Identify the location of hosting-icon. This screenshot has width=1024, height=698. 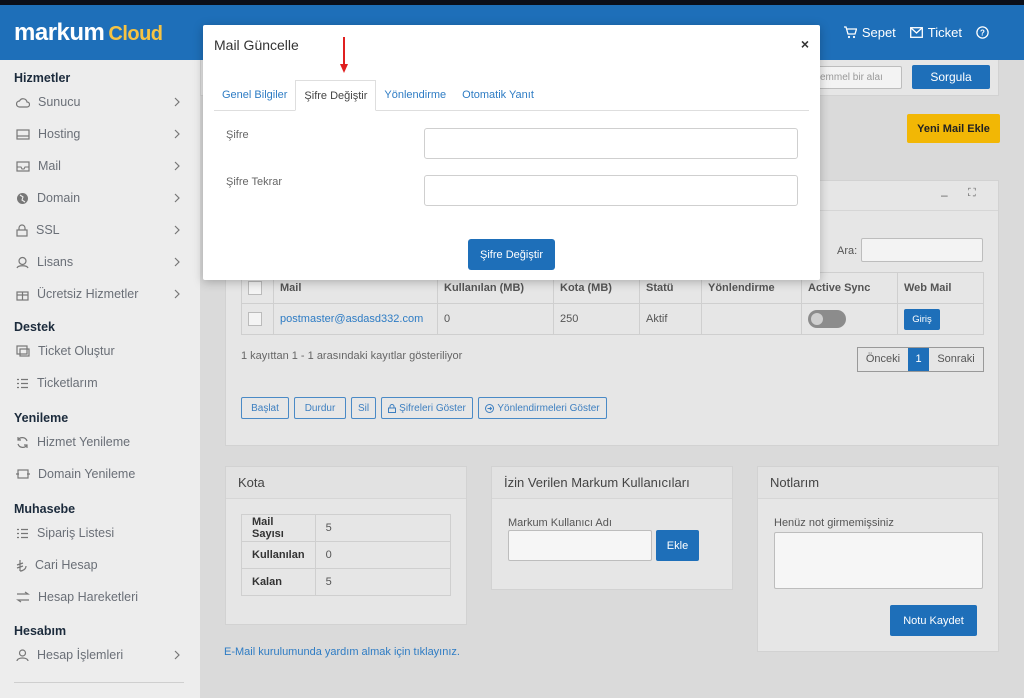
(23, 134).